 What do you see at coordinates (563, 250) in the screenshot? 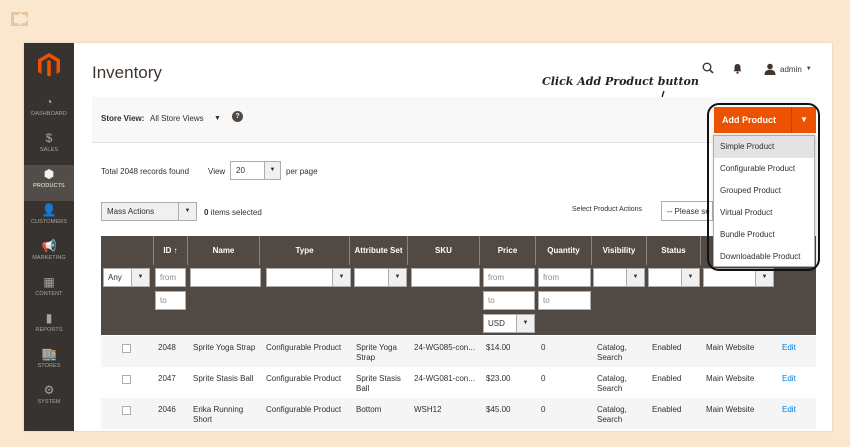
I see `col-quantity: Quantity` at bounding box center [563, 250].